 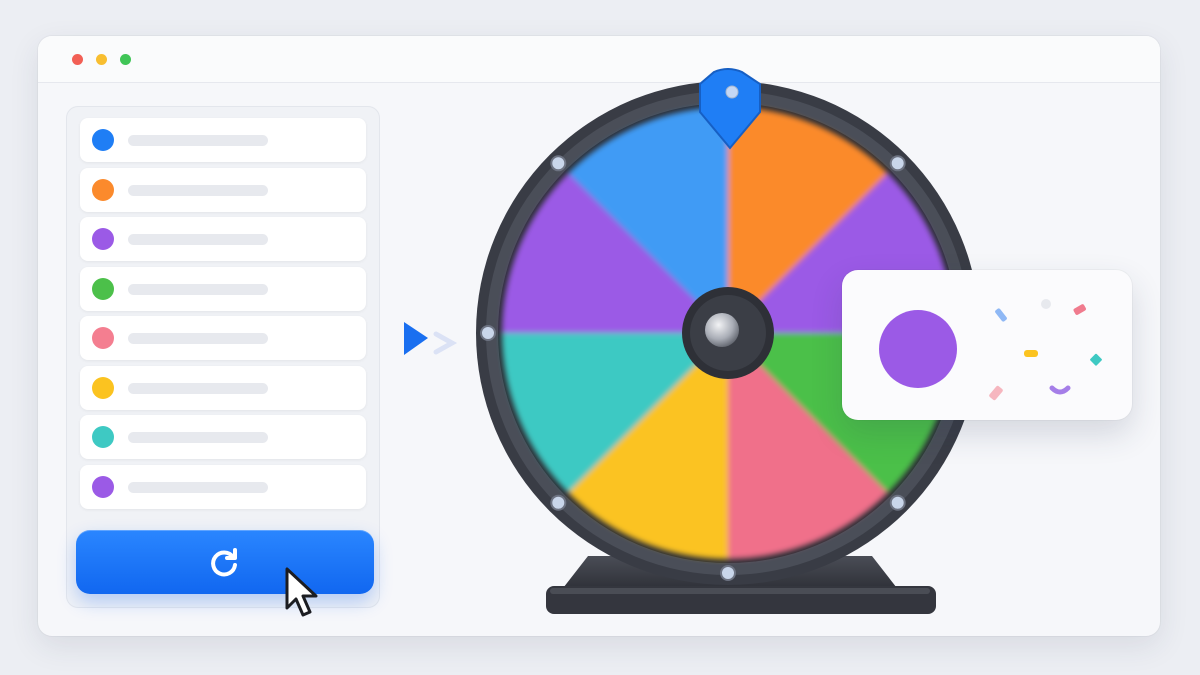 I want to click on spin-button, so click(x=225, y=562).